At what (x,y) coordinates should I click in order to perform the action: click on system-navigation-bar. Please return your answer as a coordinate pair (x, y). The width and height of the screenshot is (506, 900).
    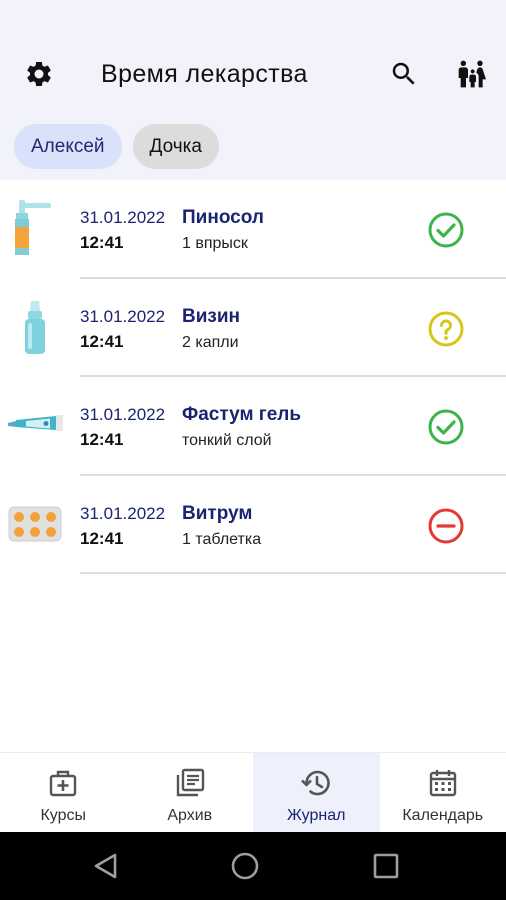
    Looking at the image, I should click on (253, 866).